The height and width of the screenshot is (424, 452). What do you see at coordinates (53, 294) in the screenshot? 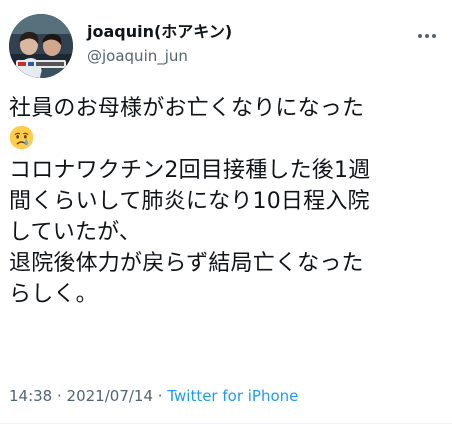
I see `tweet-line: らしく。` at bounding box center [53, 294].